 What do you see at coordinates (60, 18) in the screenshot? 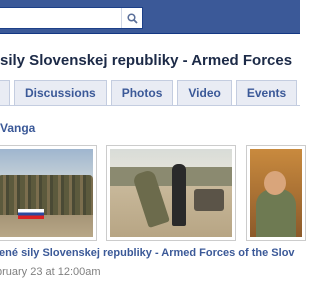
I see `search-input` at bounding box center [60, 18].